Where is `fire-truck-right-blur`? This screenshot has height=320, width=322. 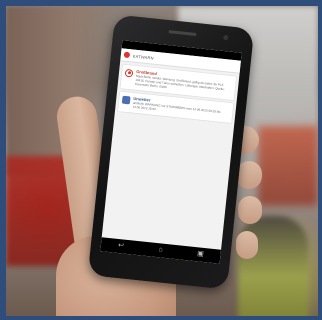
fire-truck-right-blur is located at coordinates (288, 166).